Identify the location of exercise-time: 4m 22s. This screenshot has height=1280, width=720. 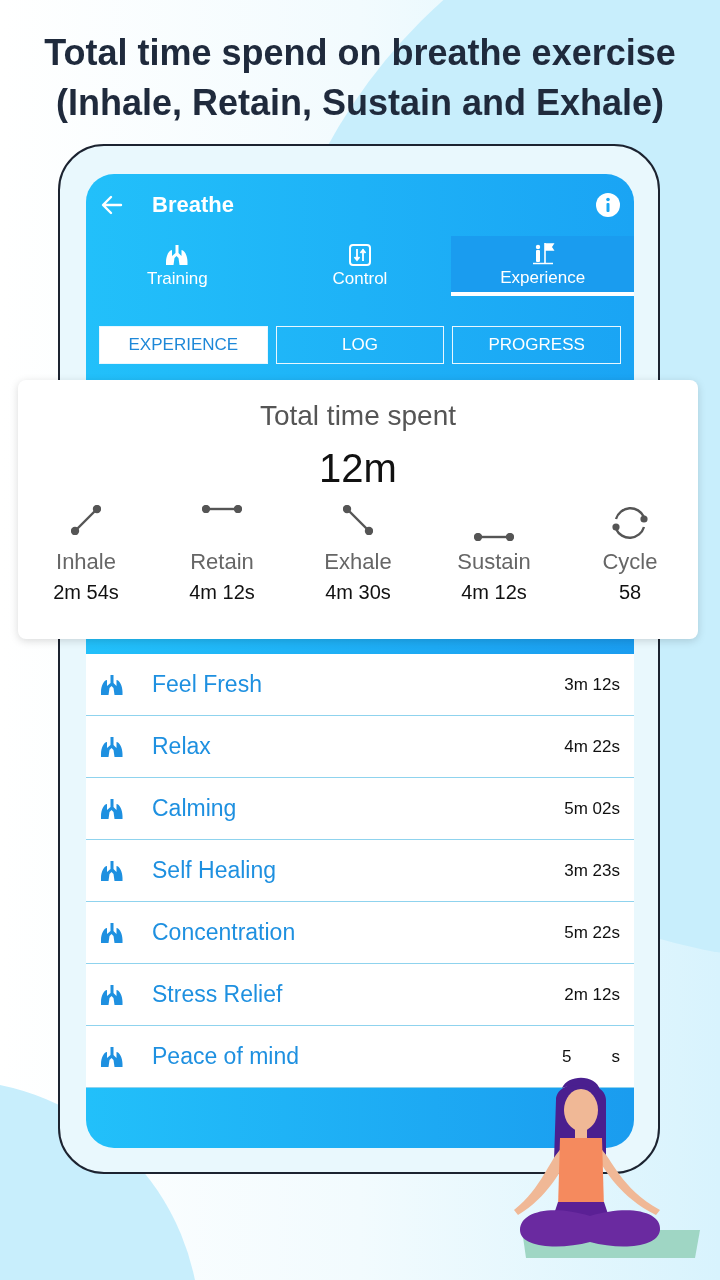
(592, 746).